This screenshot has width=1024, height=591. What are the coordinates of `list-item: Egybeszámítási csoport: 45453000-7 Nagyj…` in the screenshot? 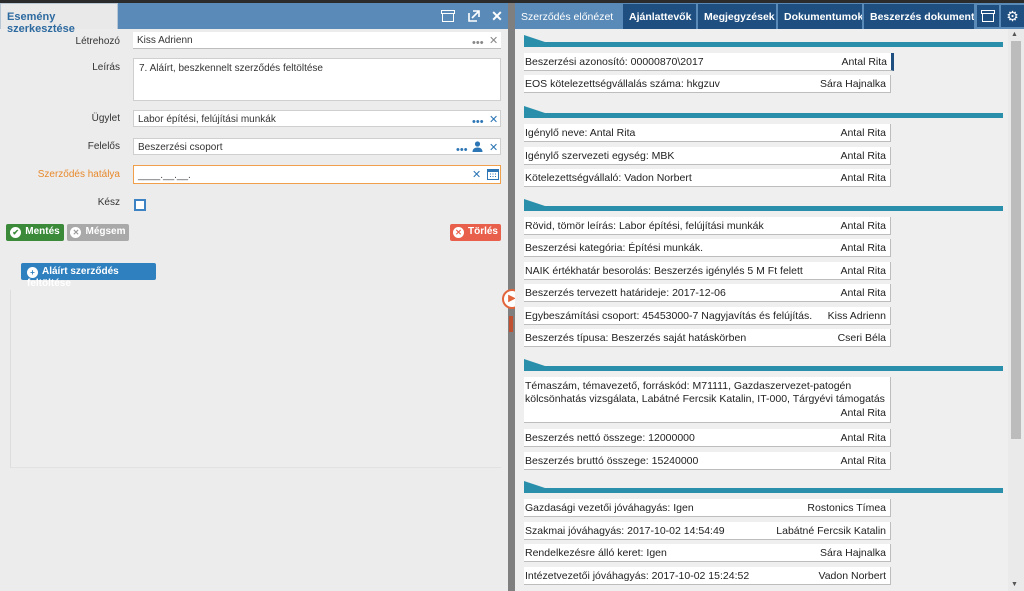 It's located at (707, 316).